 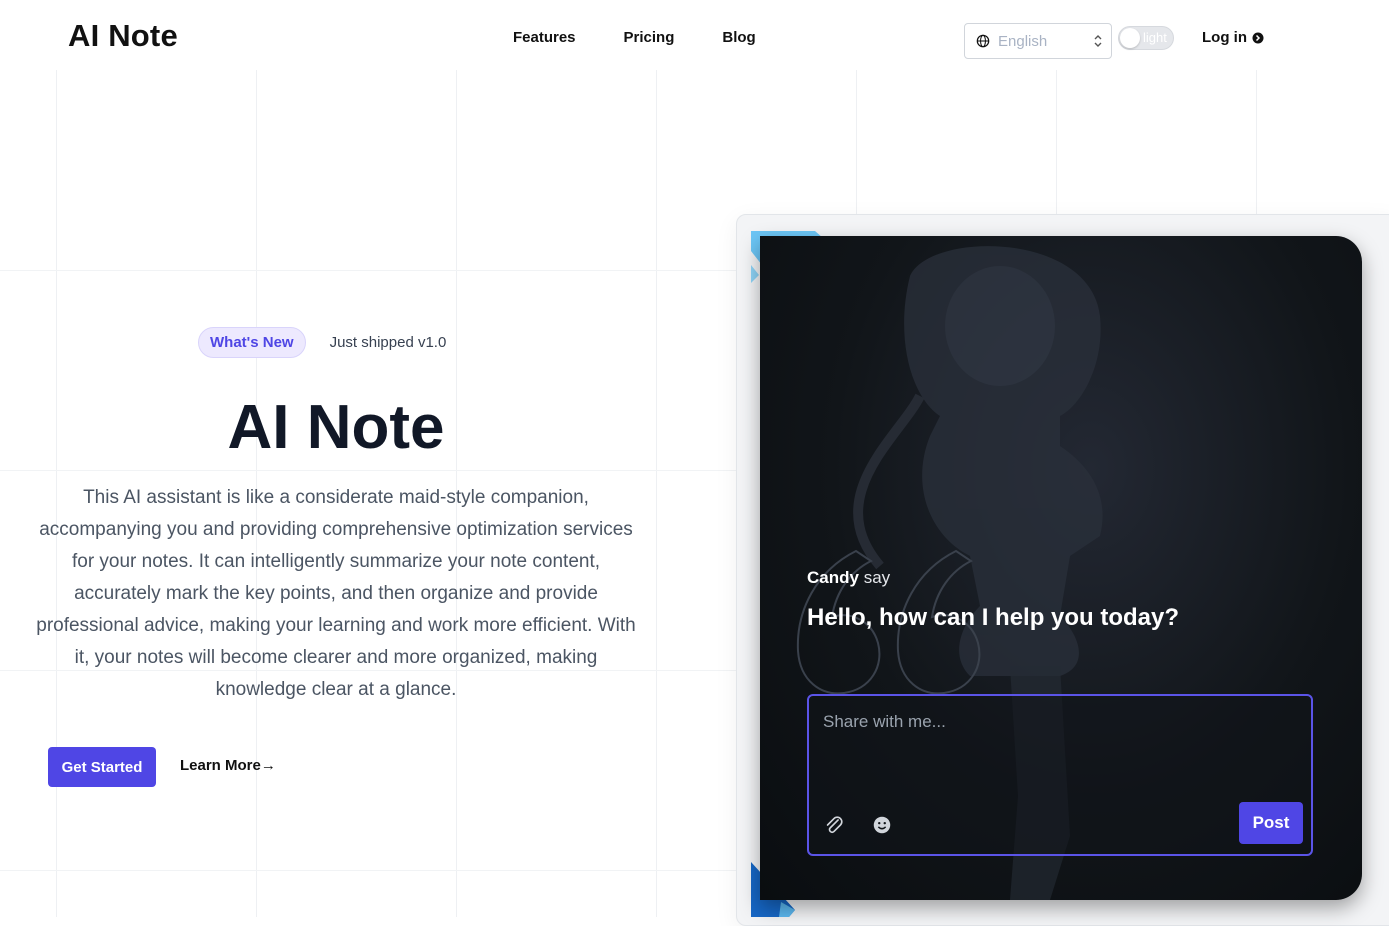 What do you see at coordinates (877, 577) in the screenshot?
I see `speaker-verb: say` at bounding box center [877, 577].